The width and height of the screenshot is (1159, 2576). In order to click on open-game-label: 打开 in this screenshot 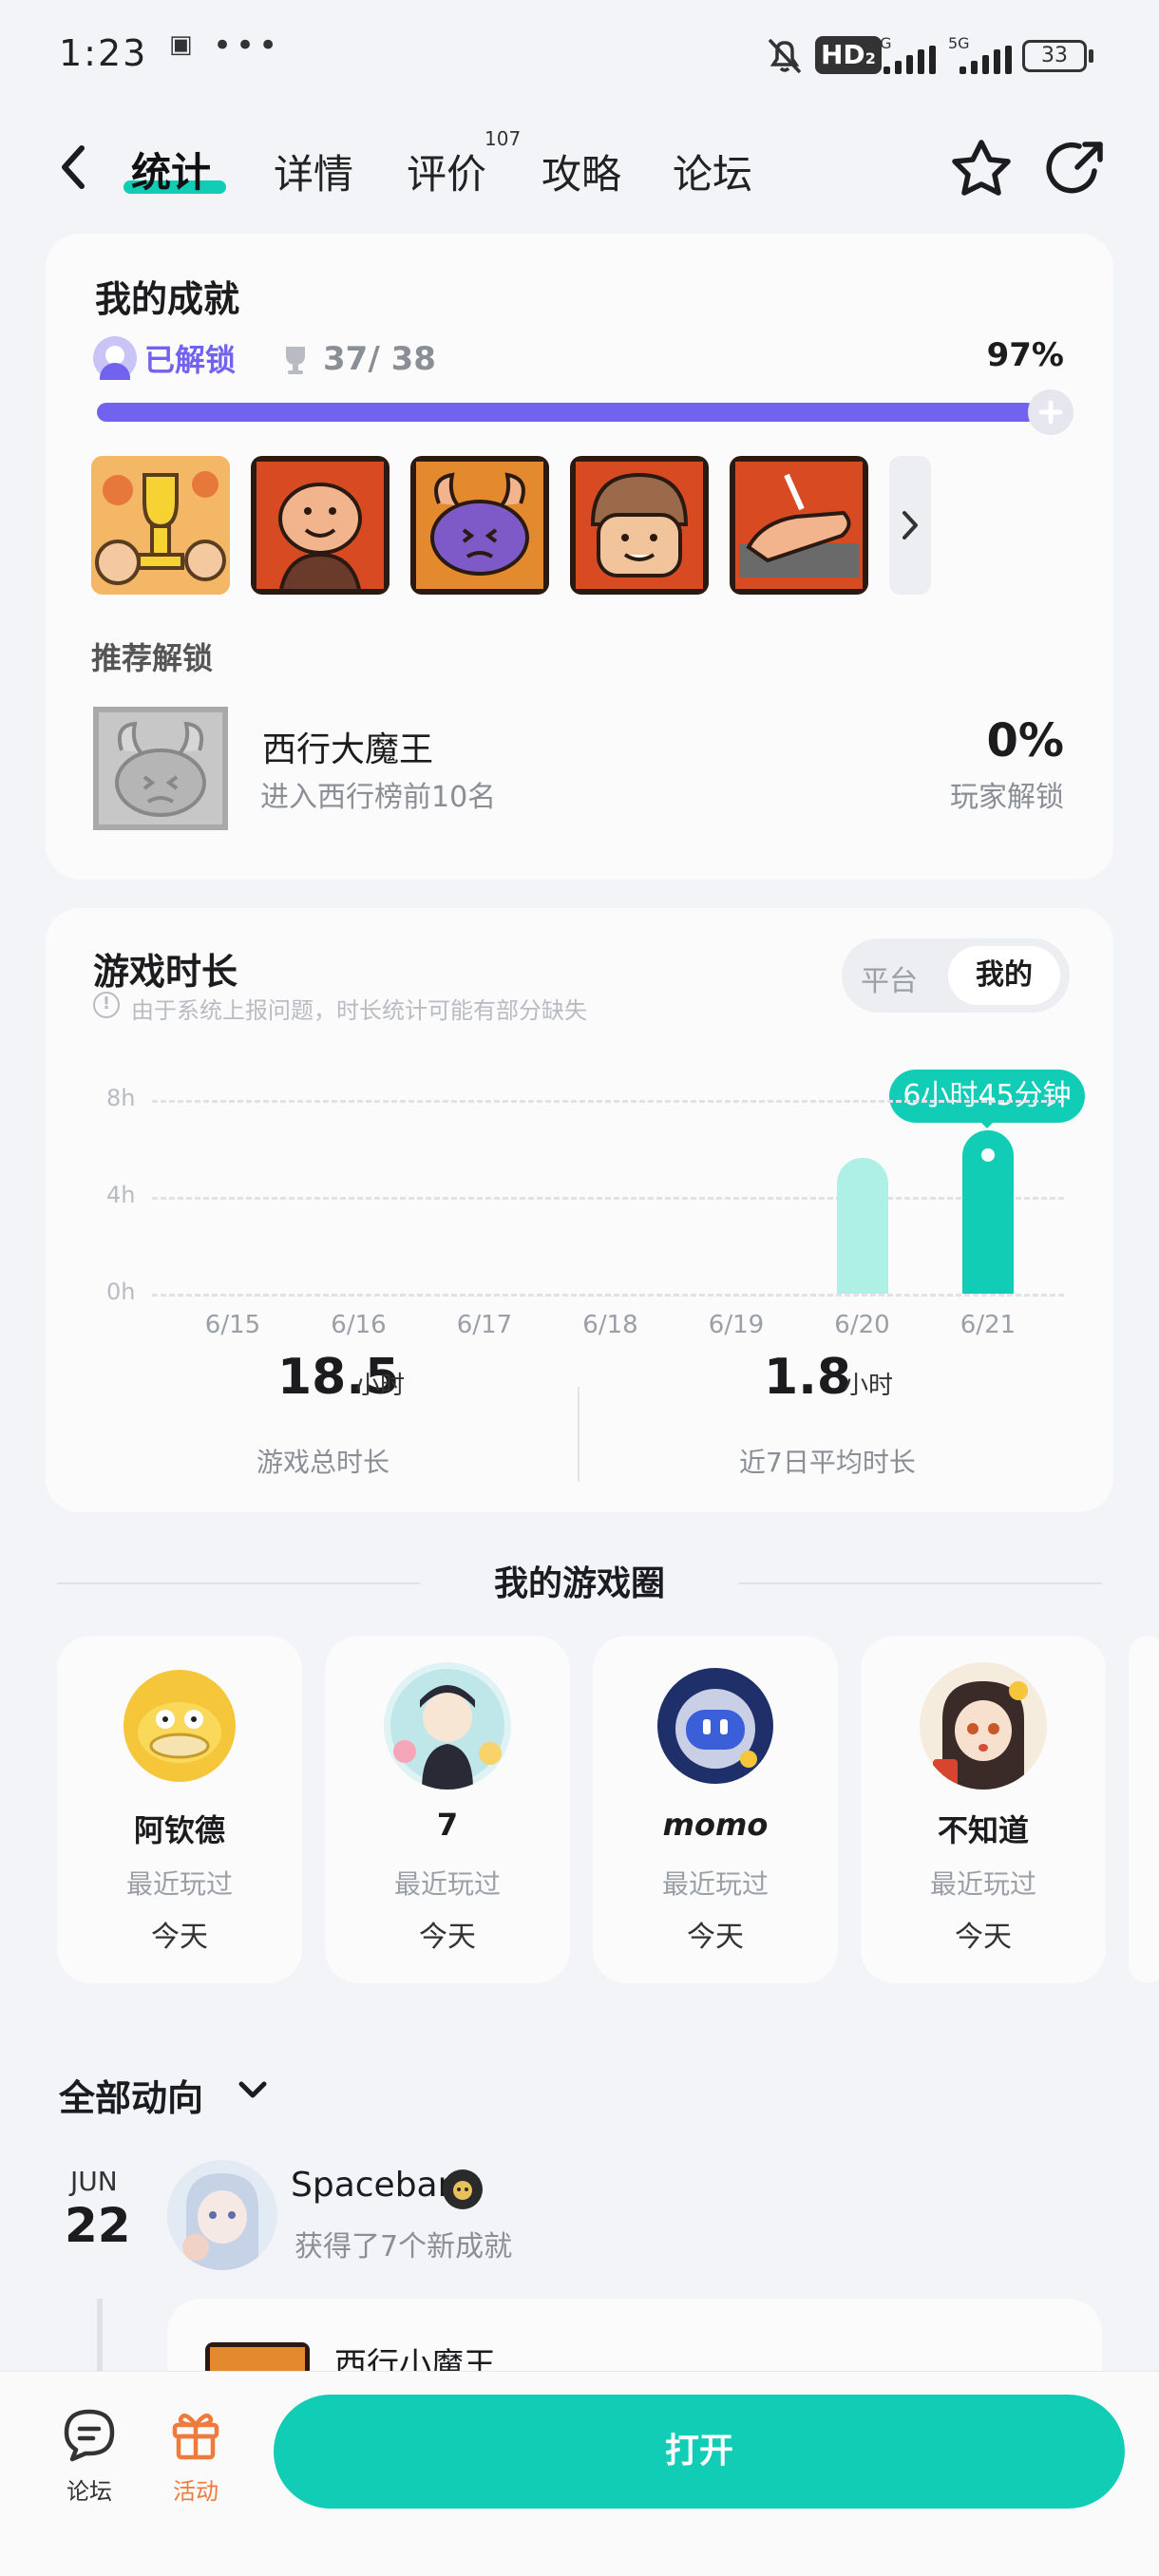, I will do `click(698, 2451)`.